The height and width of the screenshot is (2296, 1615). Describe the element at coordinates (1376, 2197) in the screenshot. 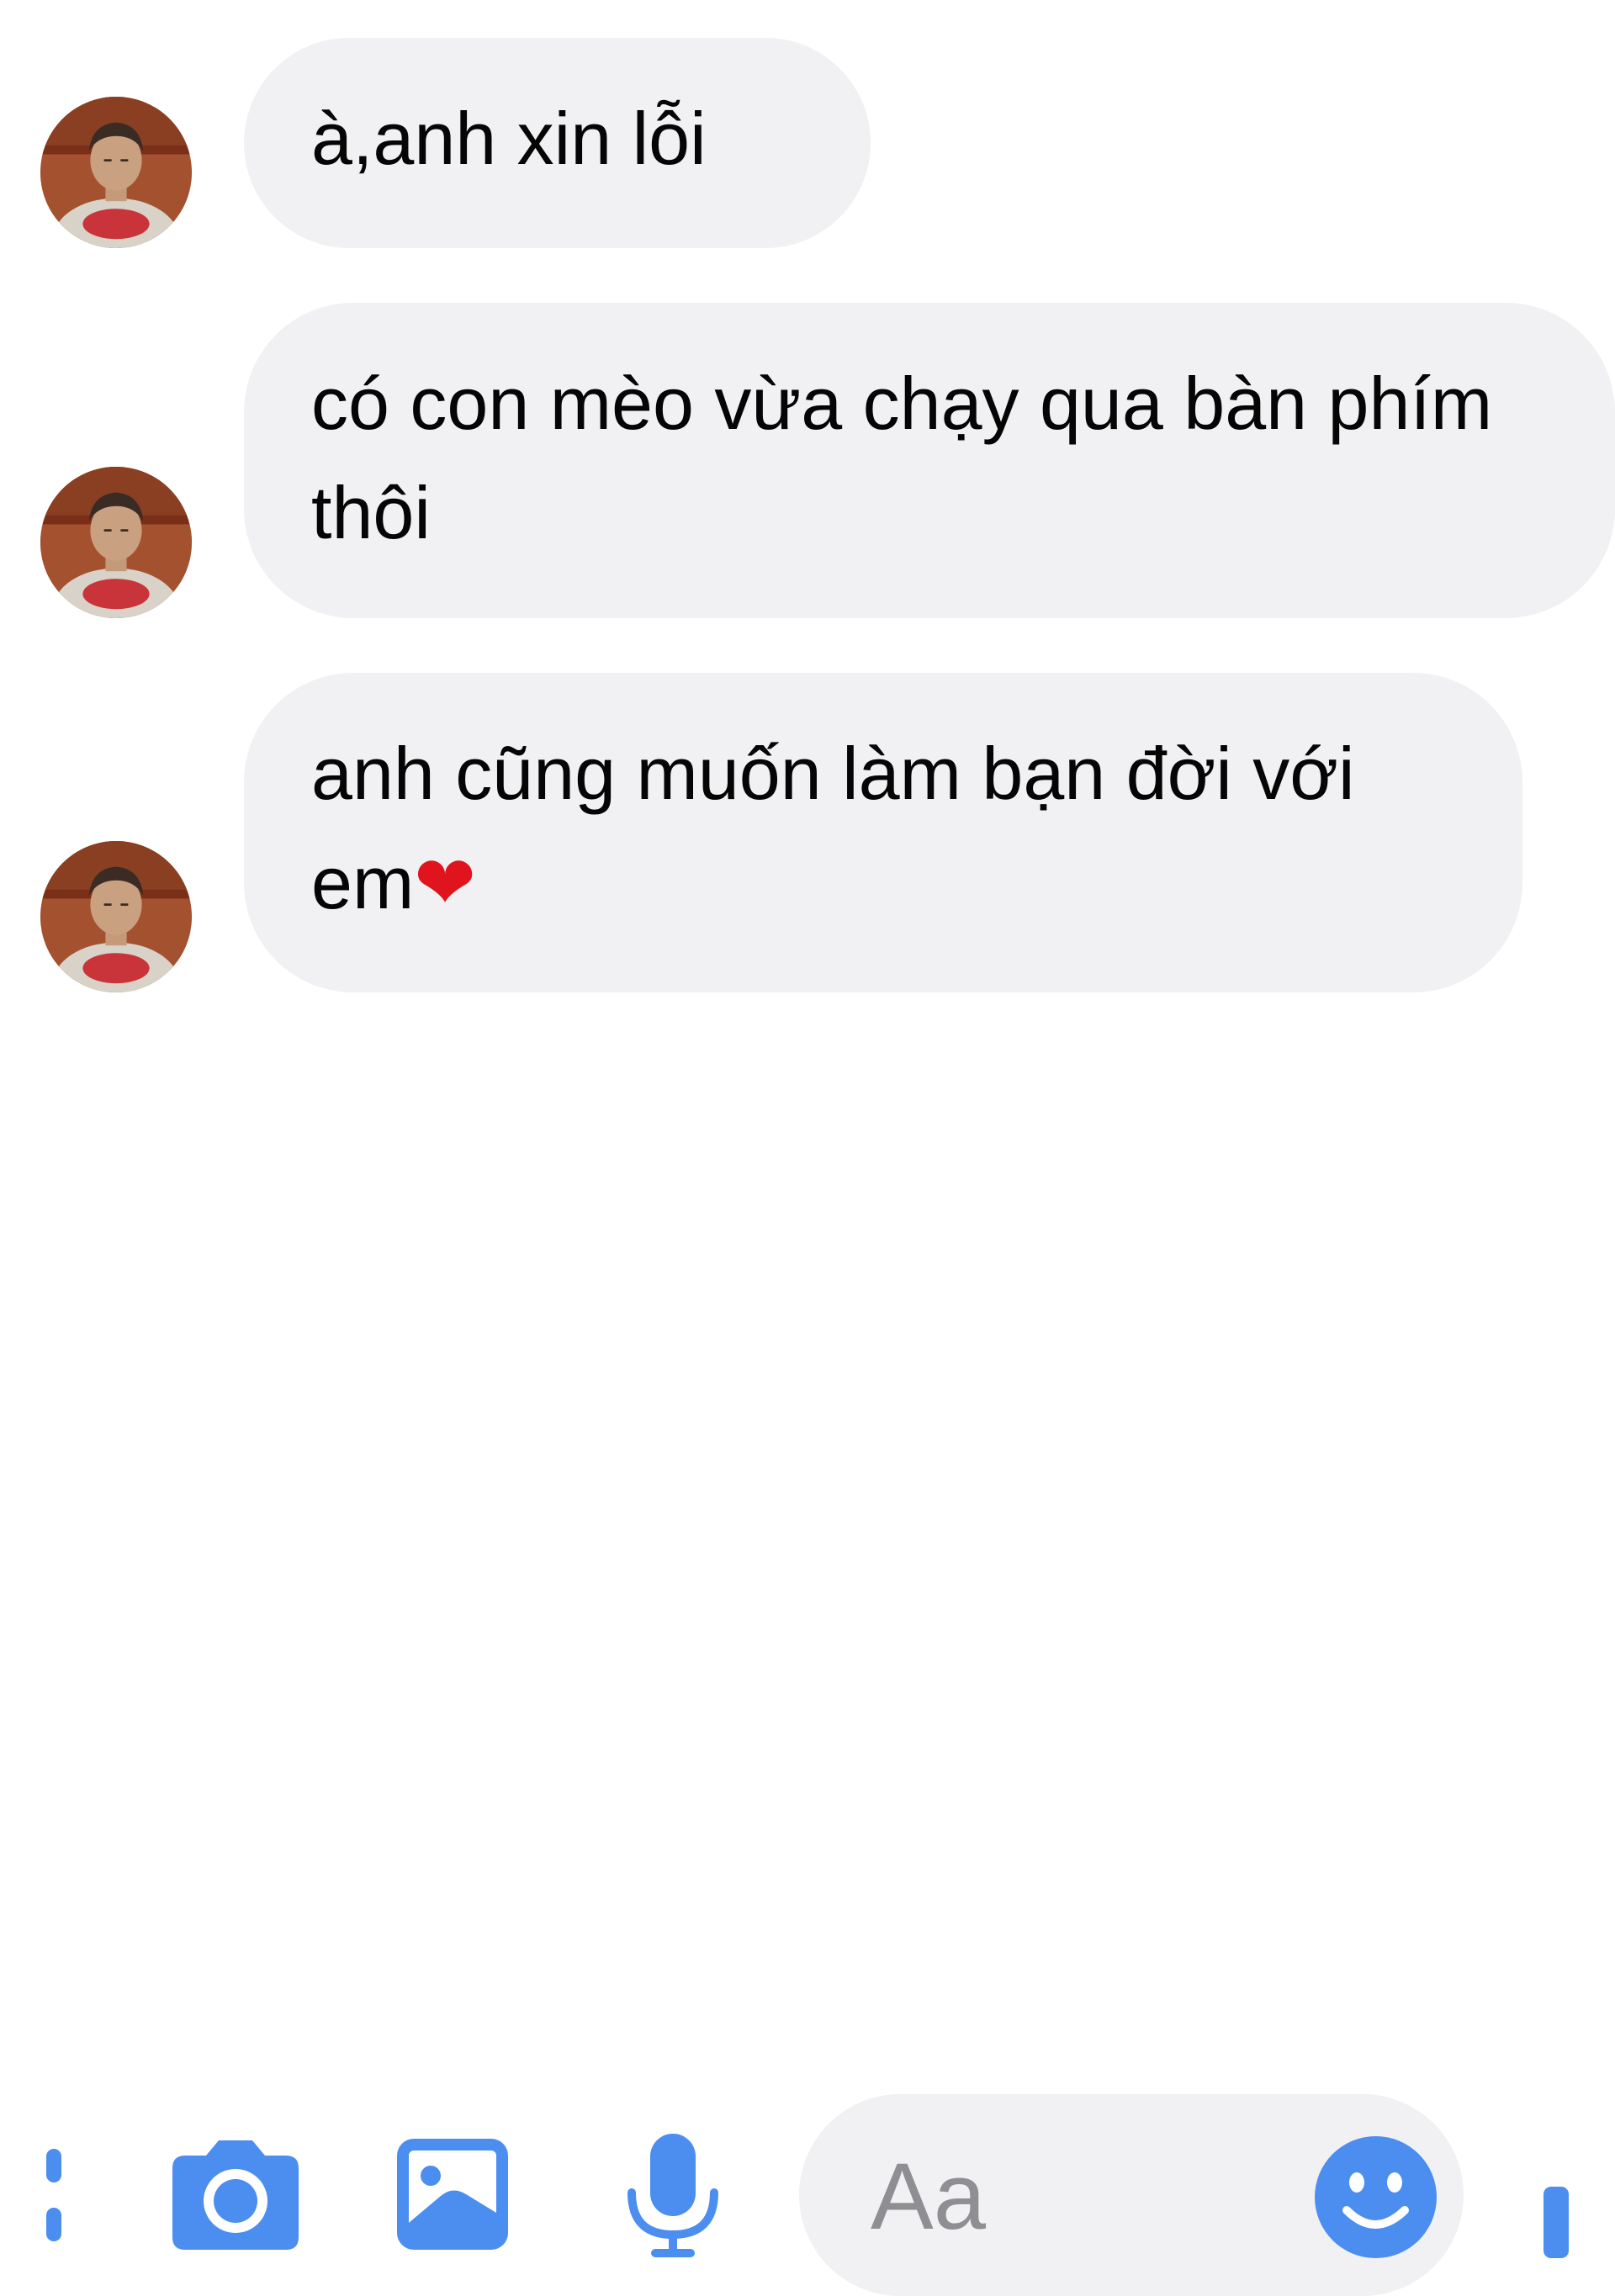

I see `emoji-icon` at that location.